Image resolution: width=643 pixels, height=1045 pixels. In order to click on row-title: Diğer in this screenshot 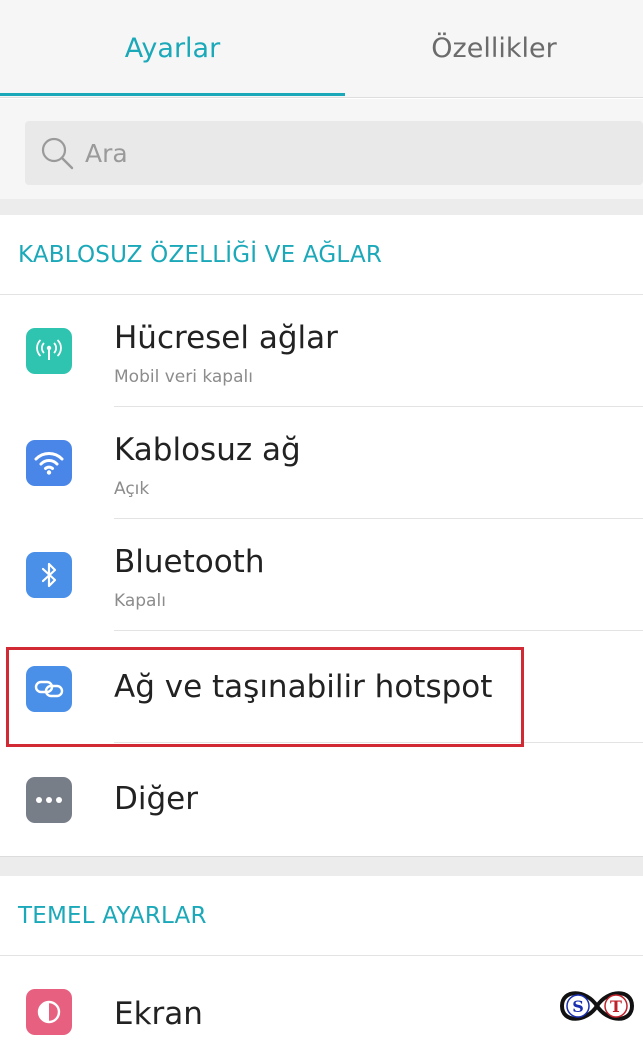, I will do `click(156, 799)`.